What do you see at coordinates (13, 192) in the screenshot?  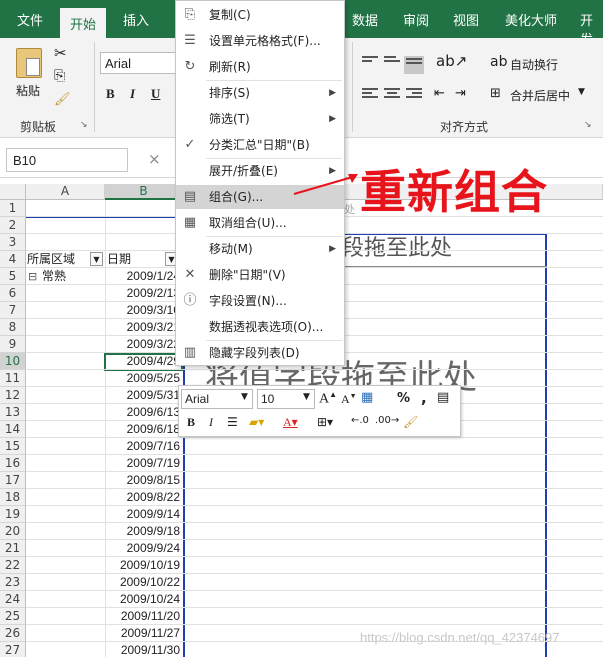 I see `select-all-corner` at bounding box center [13, 192].